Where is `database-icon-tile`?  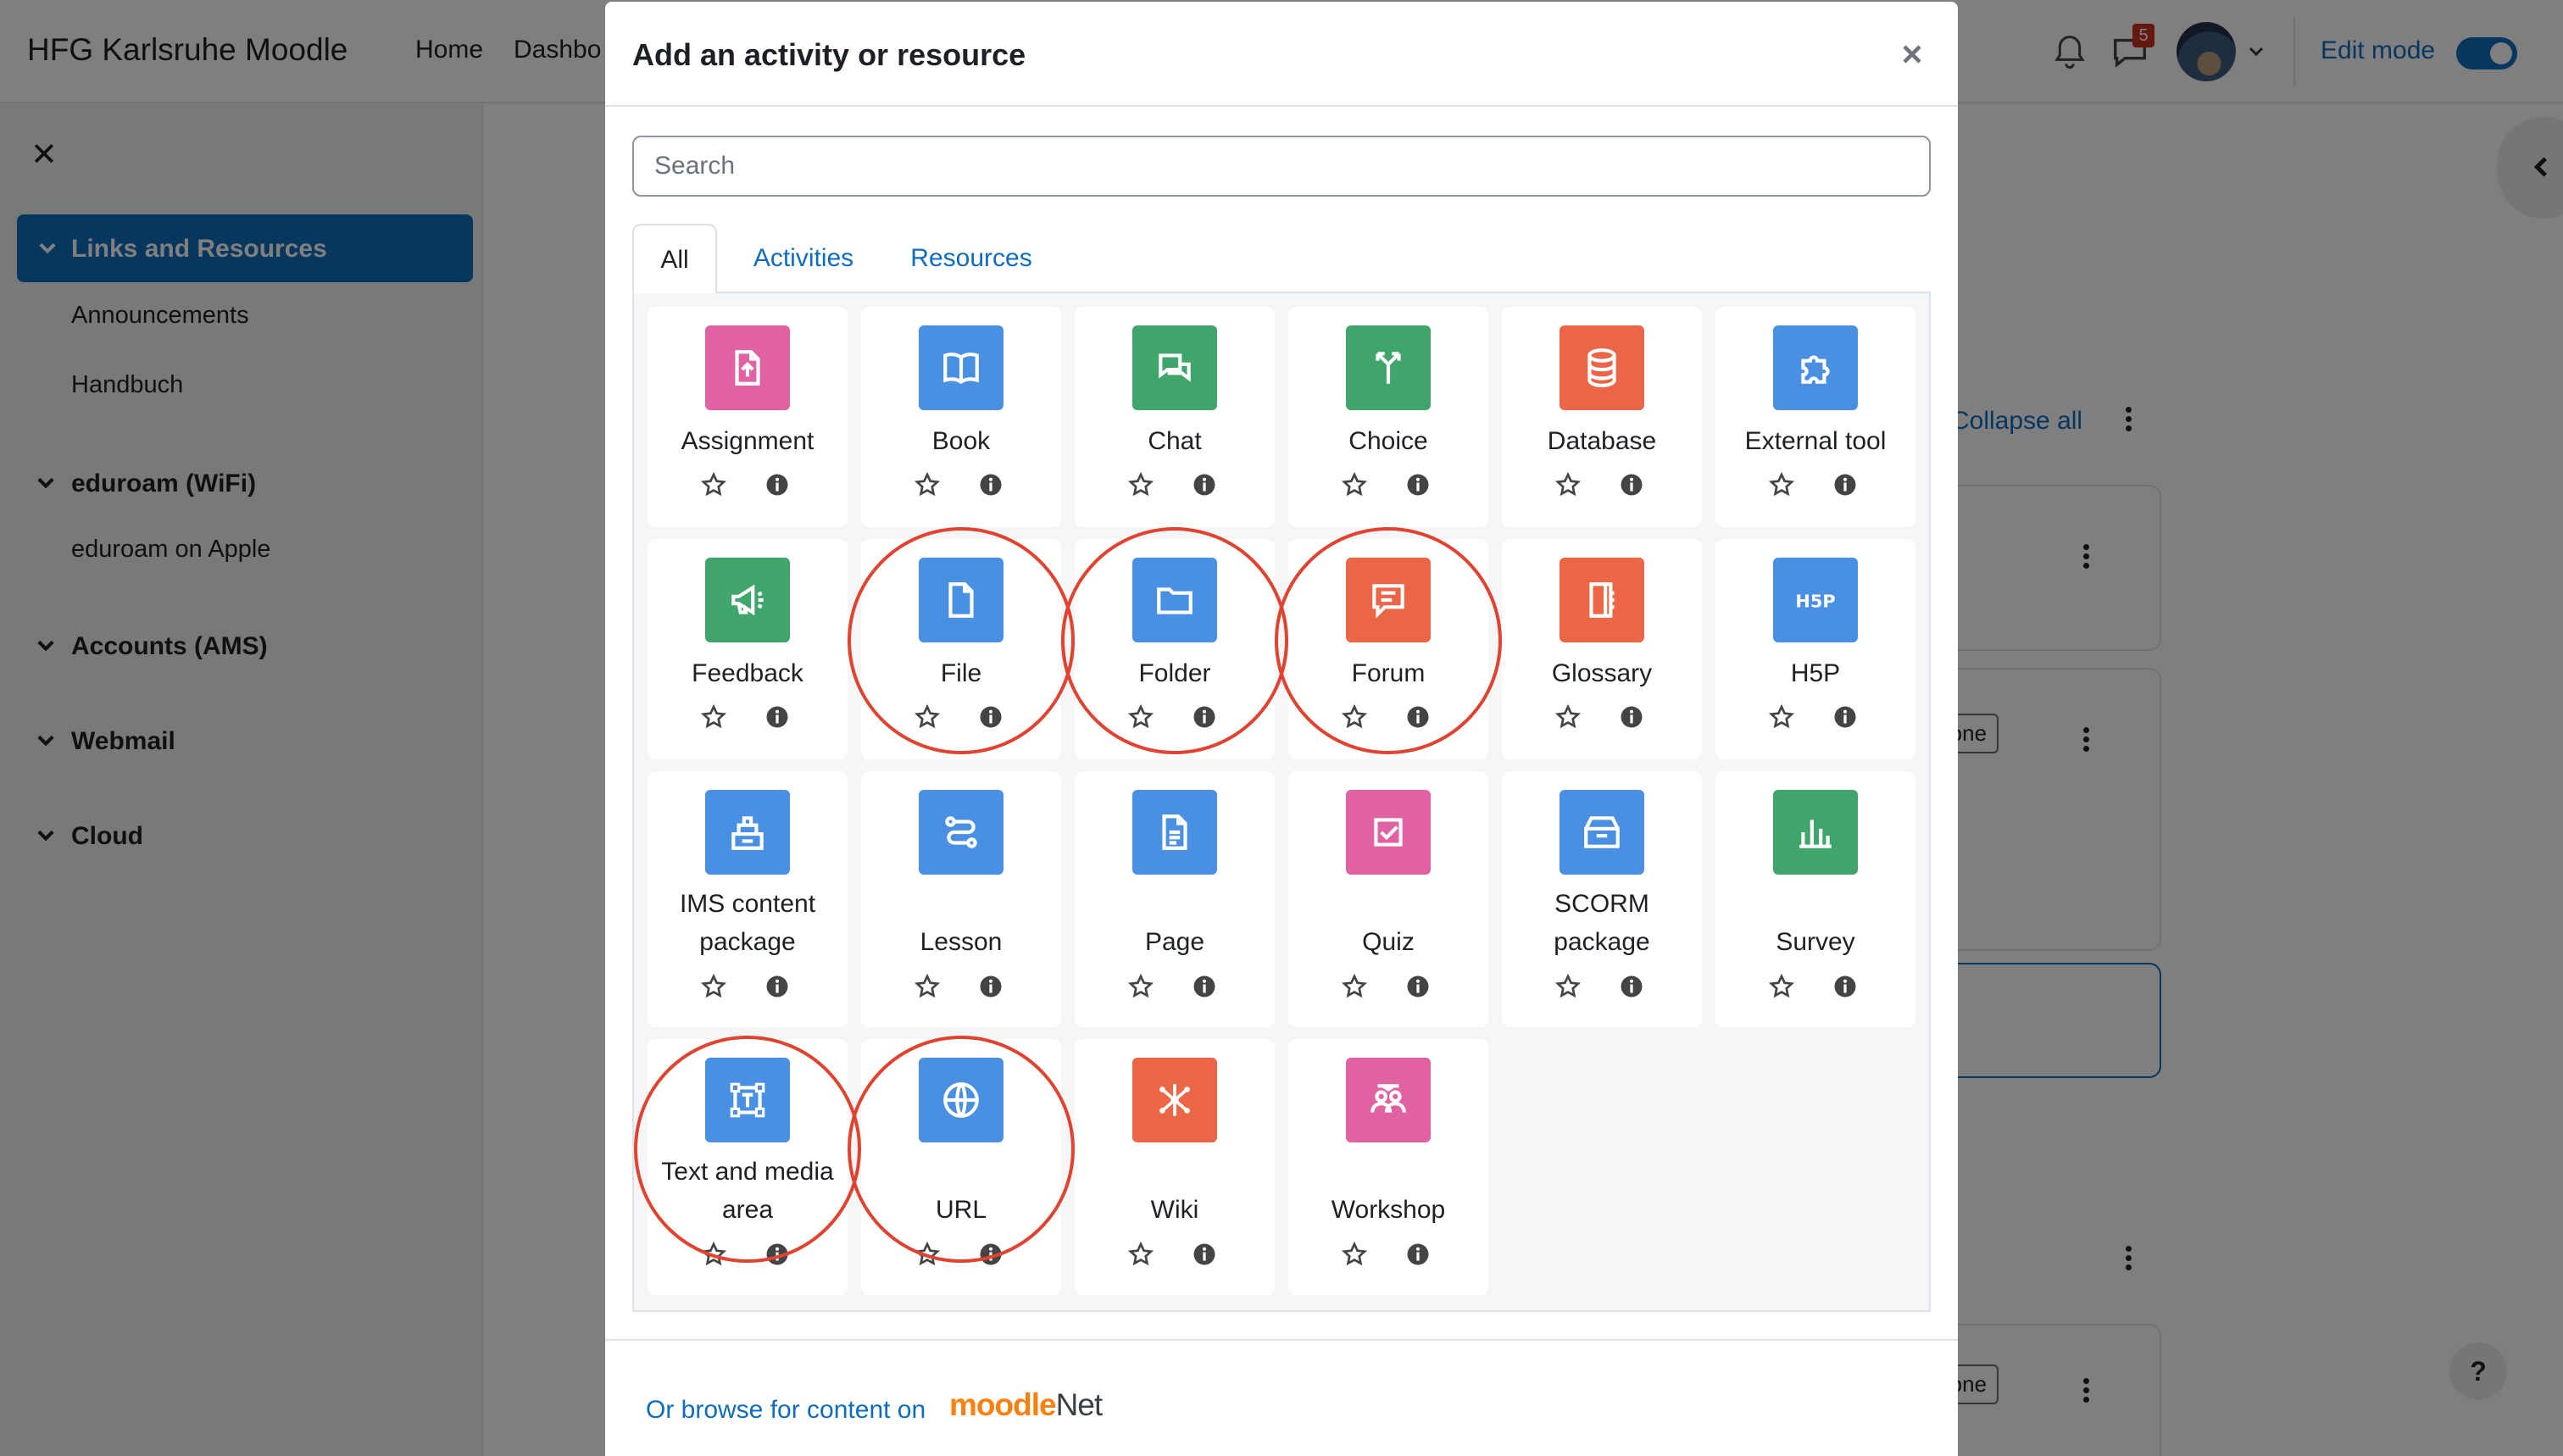 database-icon-tile is located at coordinates (1601, 367).